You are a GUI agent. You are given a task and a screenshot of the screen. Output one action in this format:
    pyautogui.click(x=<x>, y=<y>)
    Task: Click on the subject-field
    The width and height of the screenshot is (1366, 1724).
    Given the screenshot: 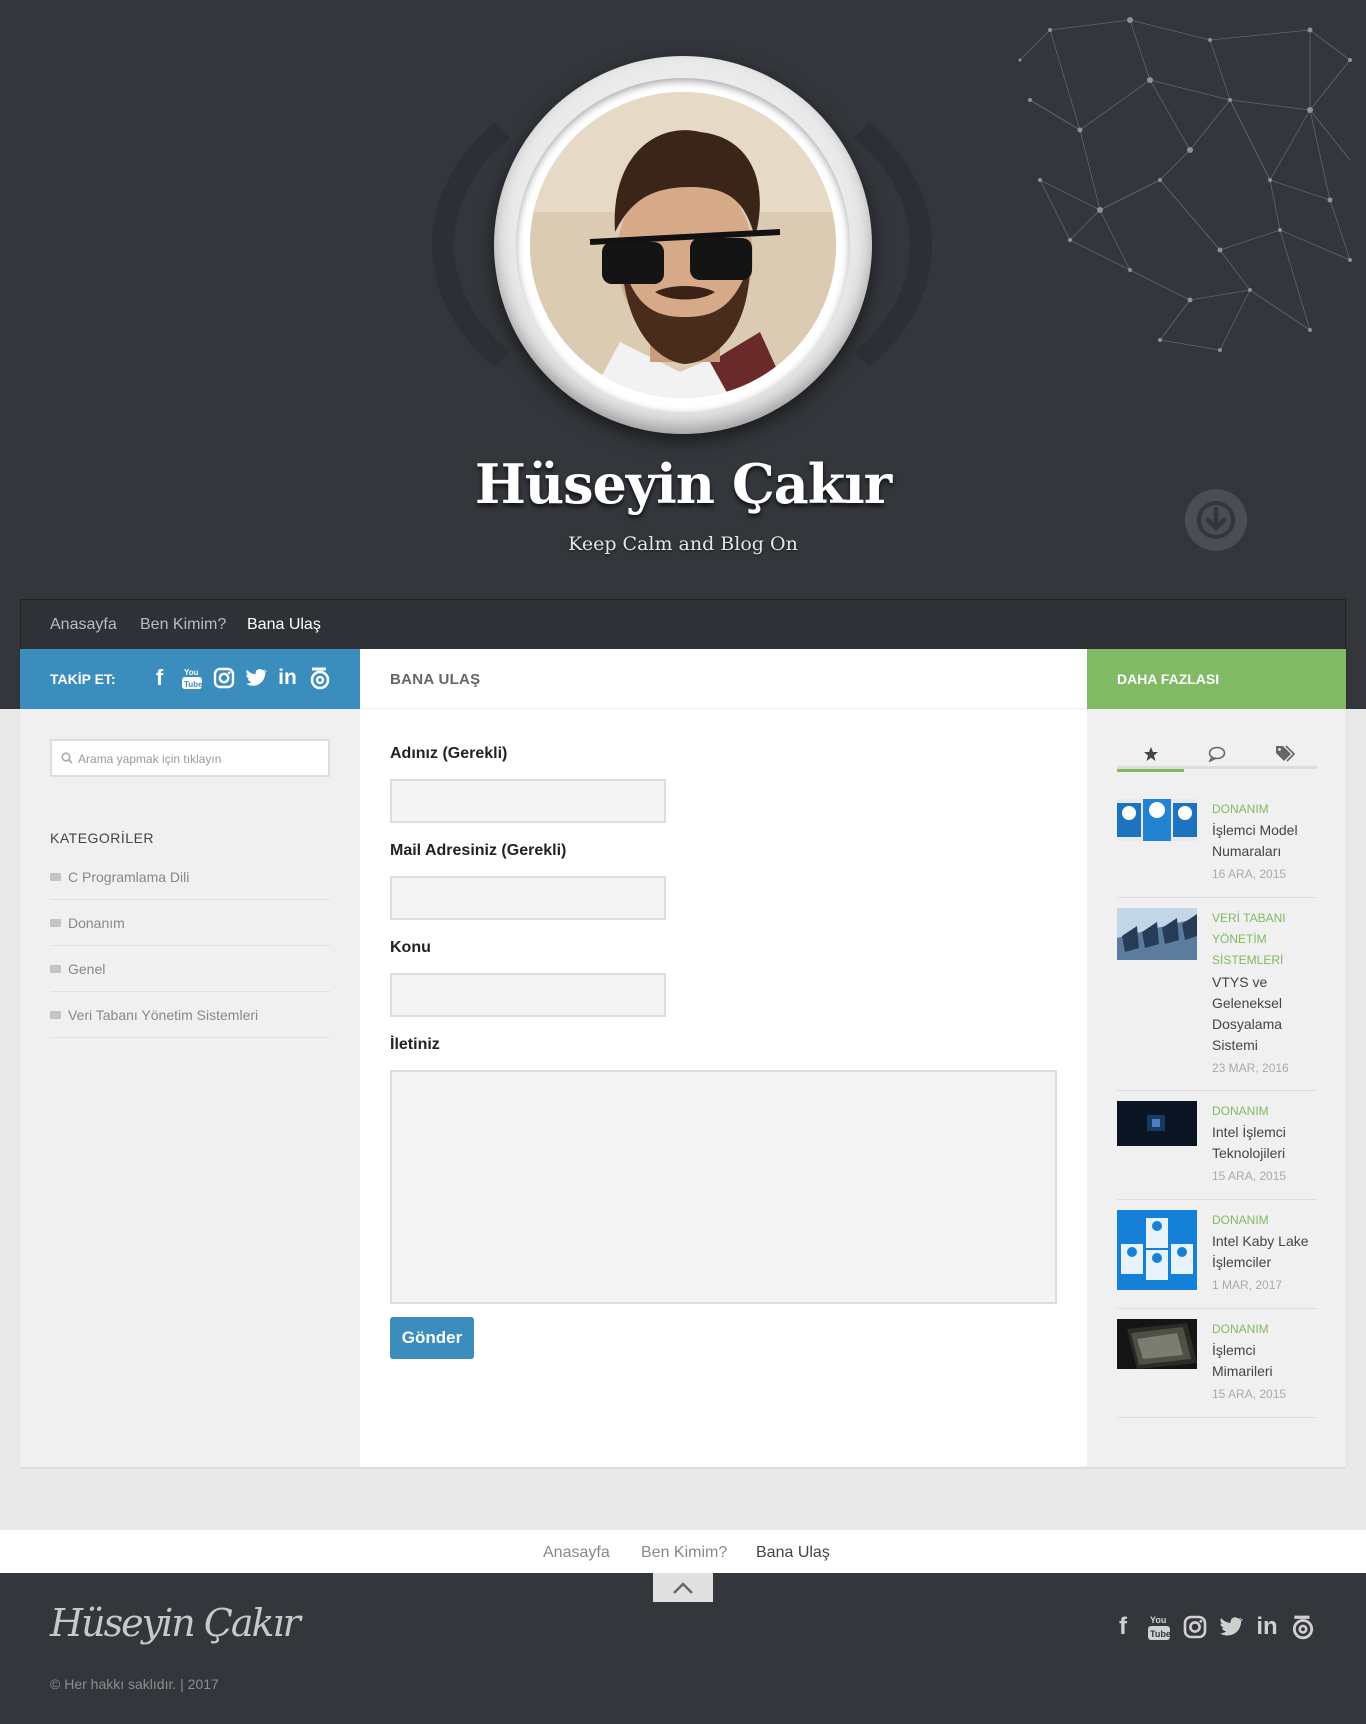 What is the action you would take?
    pyautogui.click(x=528, y=995)
    